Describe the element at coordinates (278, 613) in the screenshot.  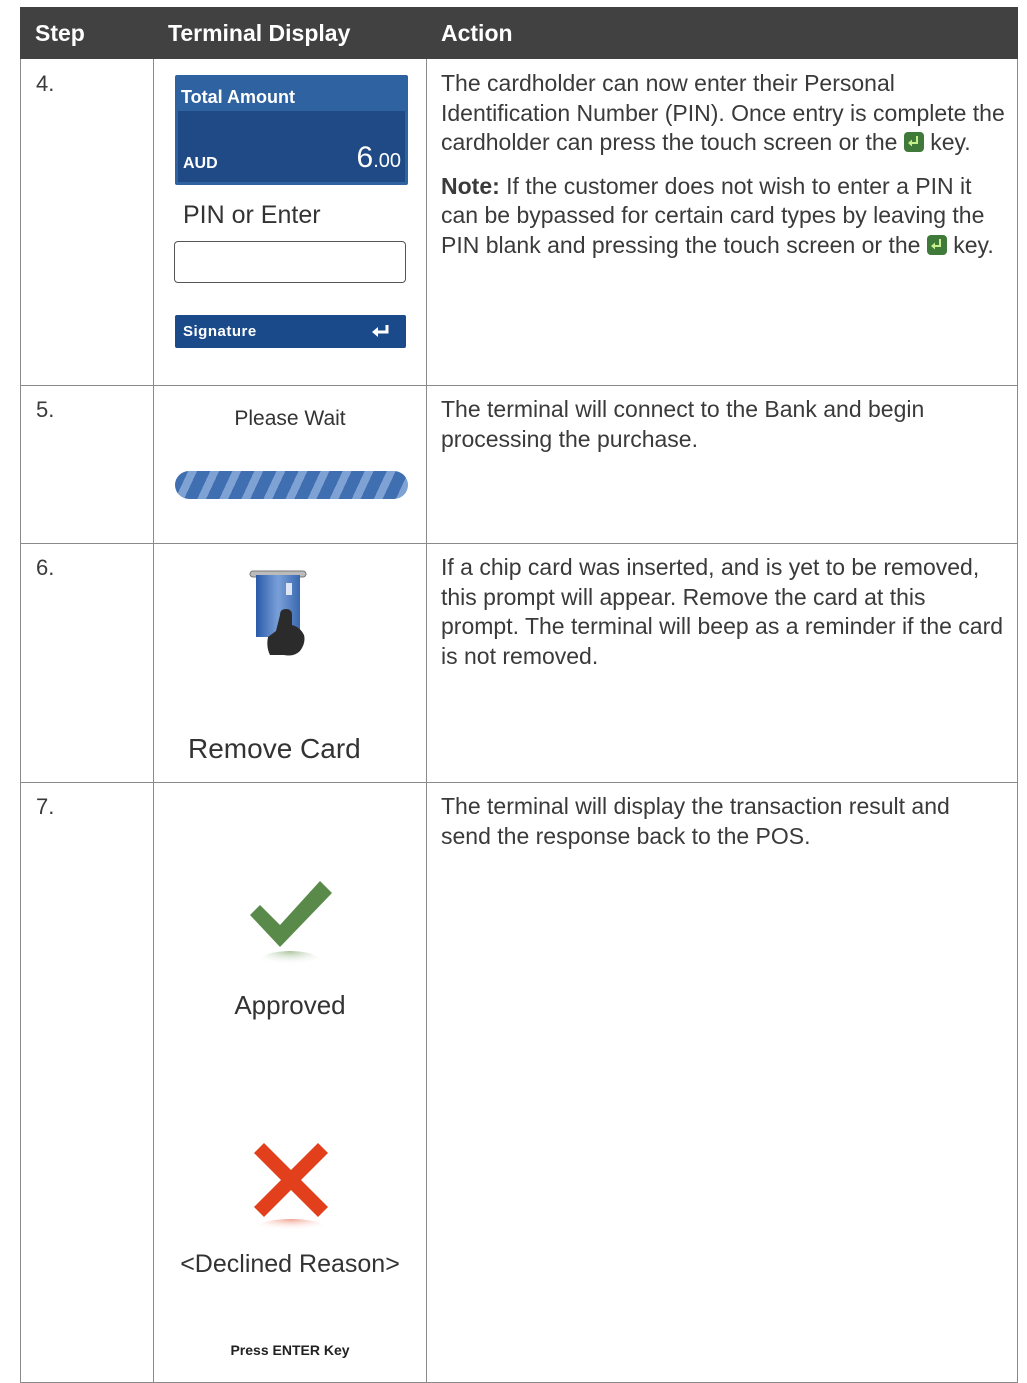
I see `remove-card-icon` at that location.